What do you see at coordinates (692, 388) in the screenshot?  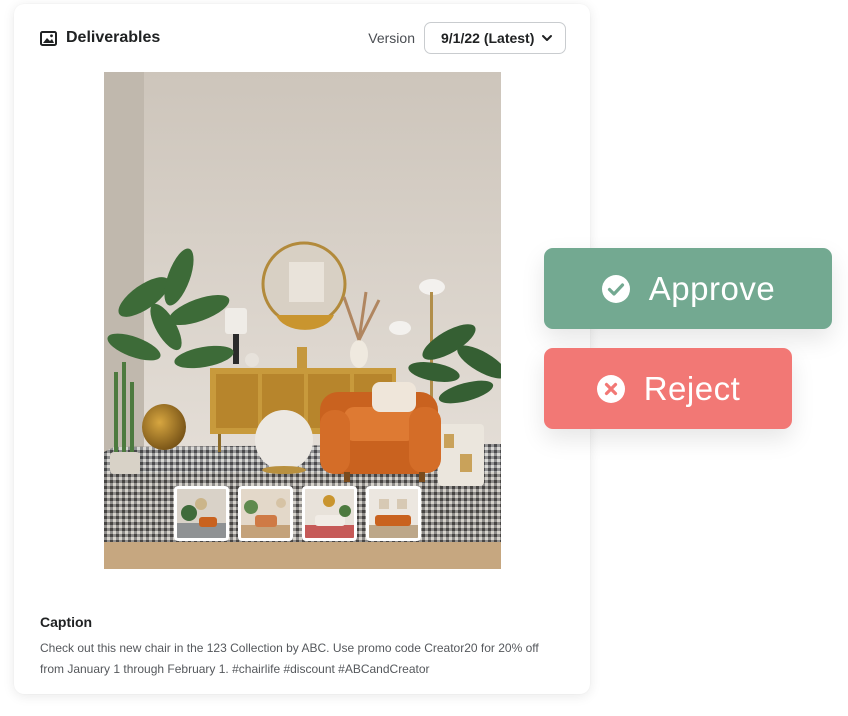 I see `reject-label: Reject` at bounding box center [692, 388].